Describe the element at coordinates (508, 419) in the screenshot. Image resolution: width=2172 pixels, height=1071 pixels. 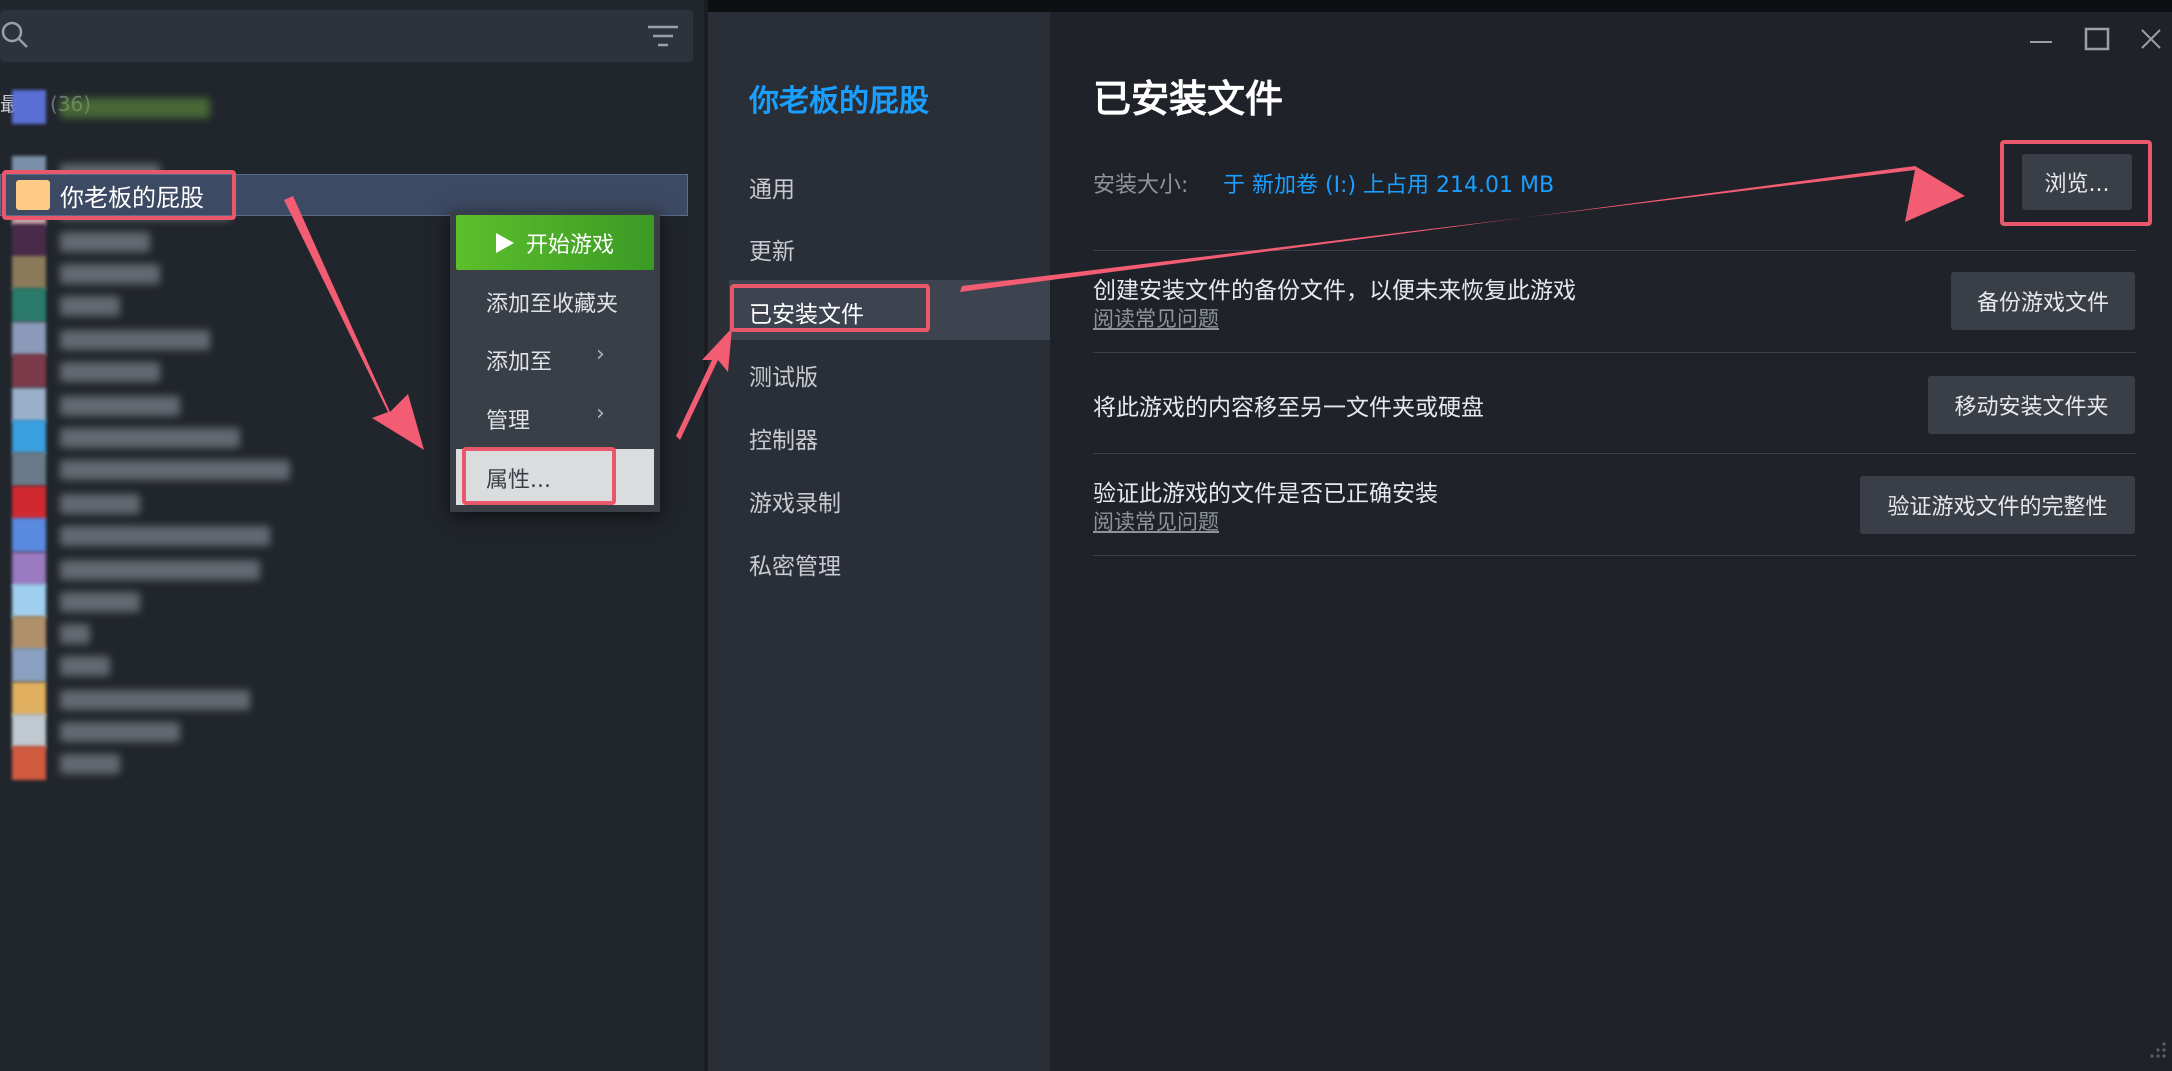
I see `menu-item-manage: 管理` at that location.